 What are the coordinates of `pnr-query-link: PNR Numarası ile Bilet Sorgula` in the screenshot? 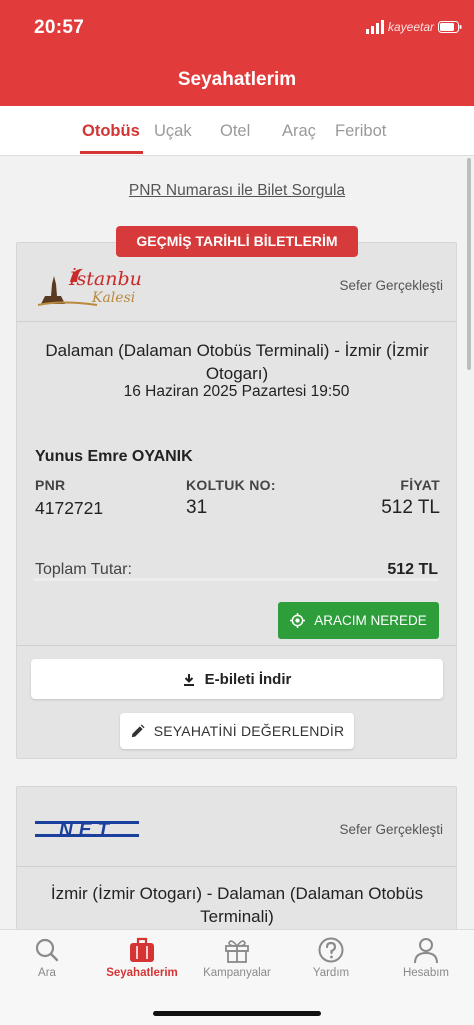 It's located at (237, 191).